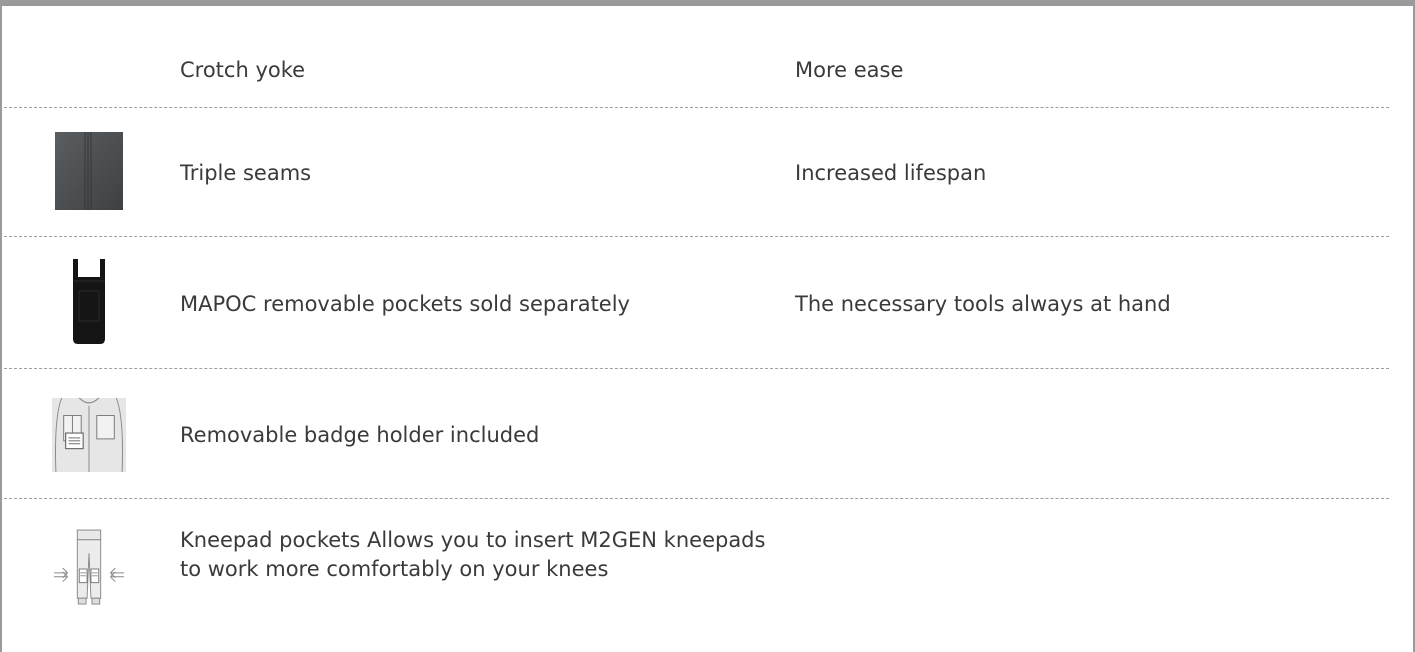 This screenshot has width=1415, height=652. I want to click on benefit-label: The necessary tools always at hand, so click(983, 304).